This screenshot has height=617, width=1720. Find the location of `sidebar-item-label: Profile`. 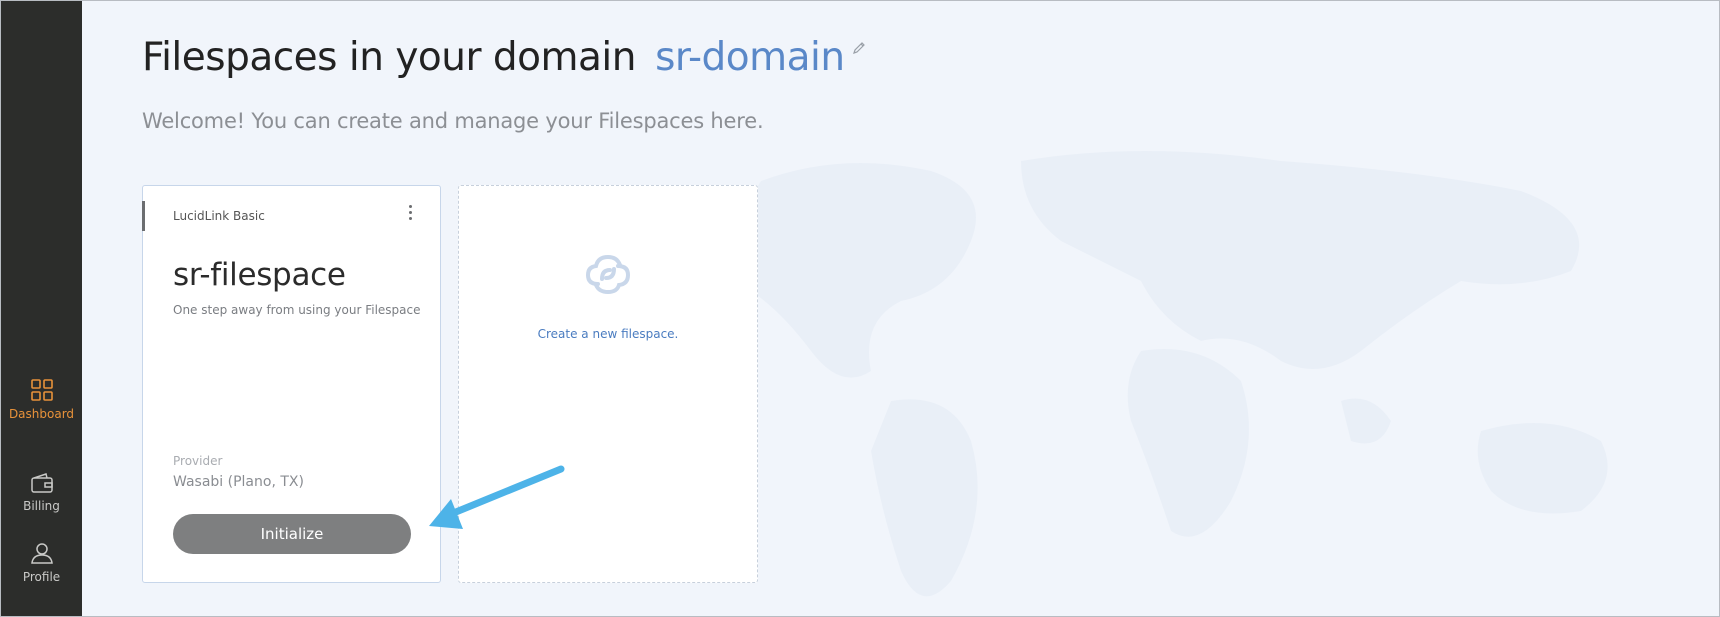

sidebar-item-label: Profile is located at coordinates (41, 577).